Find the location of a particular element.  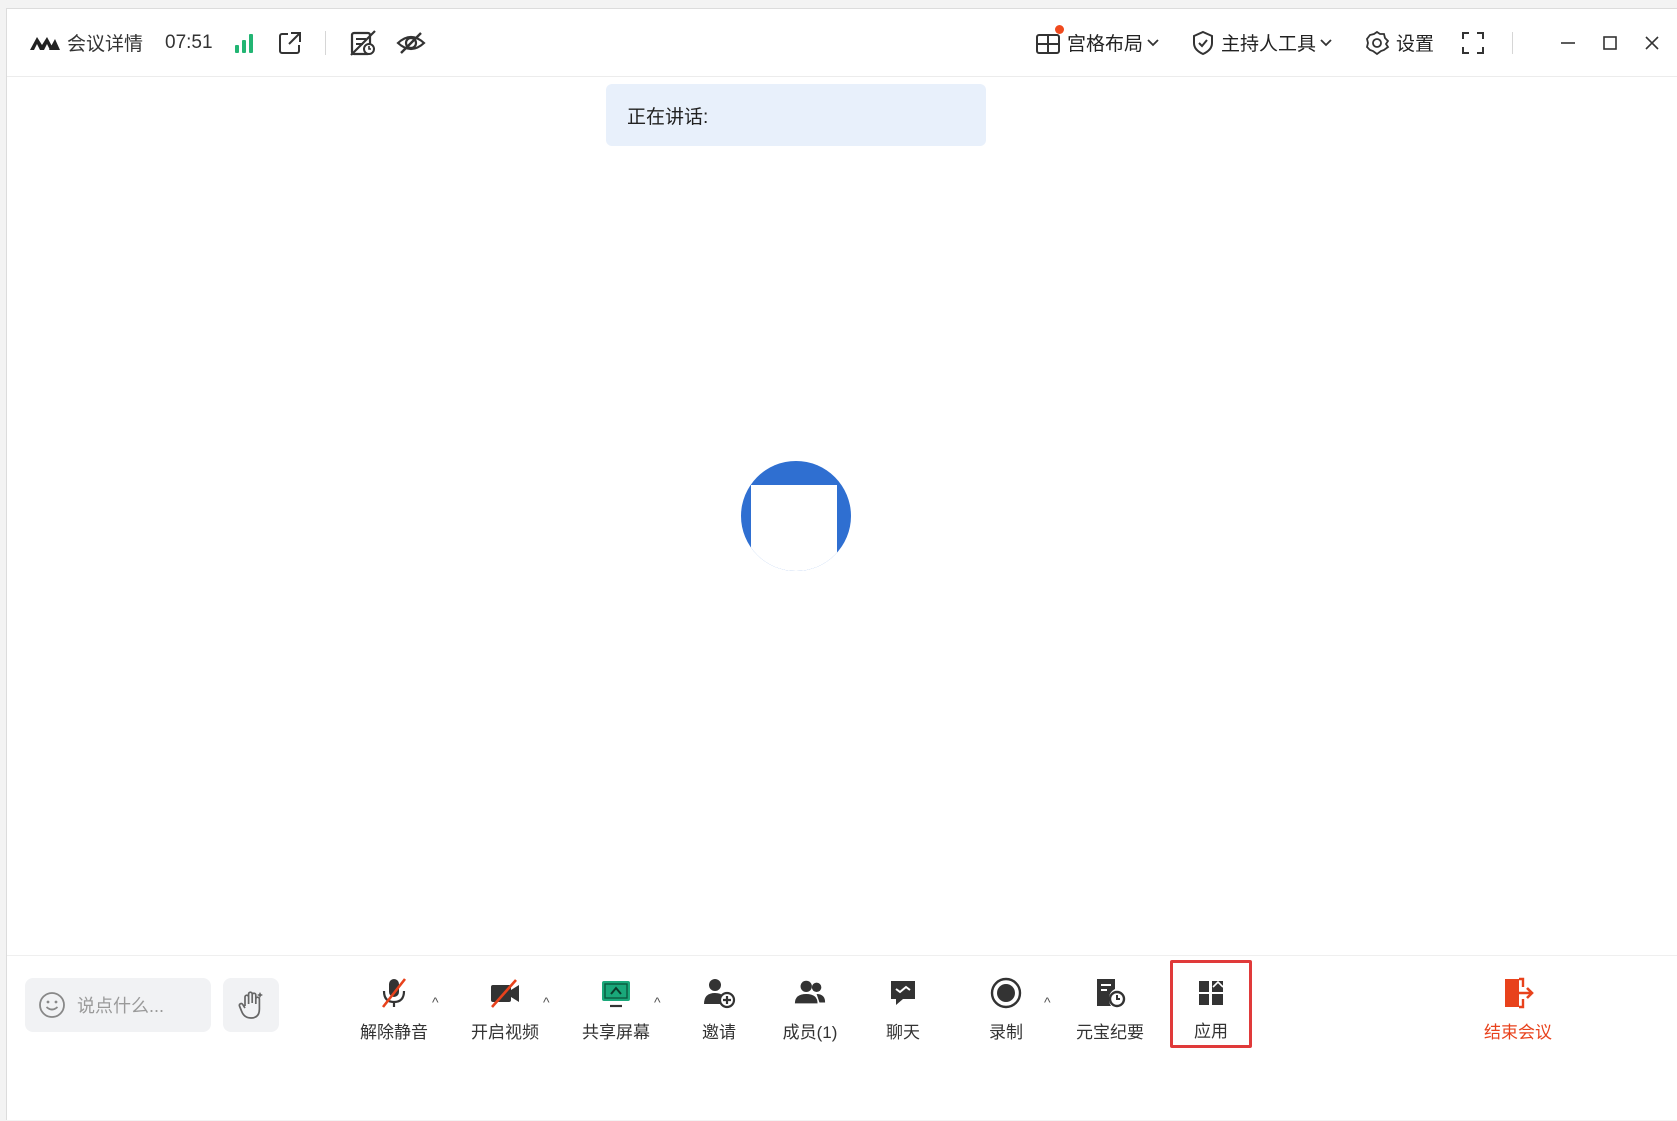

close-icon is located at coordinates (1652, 42).